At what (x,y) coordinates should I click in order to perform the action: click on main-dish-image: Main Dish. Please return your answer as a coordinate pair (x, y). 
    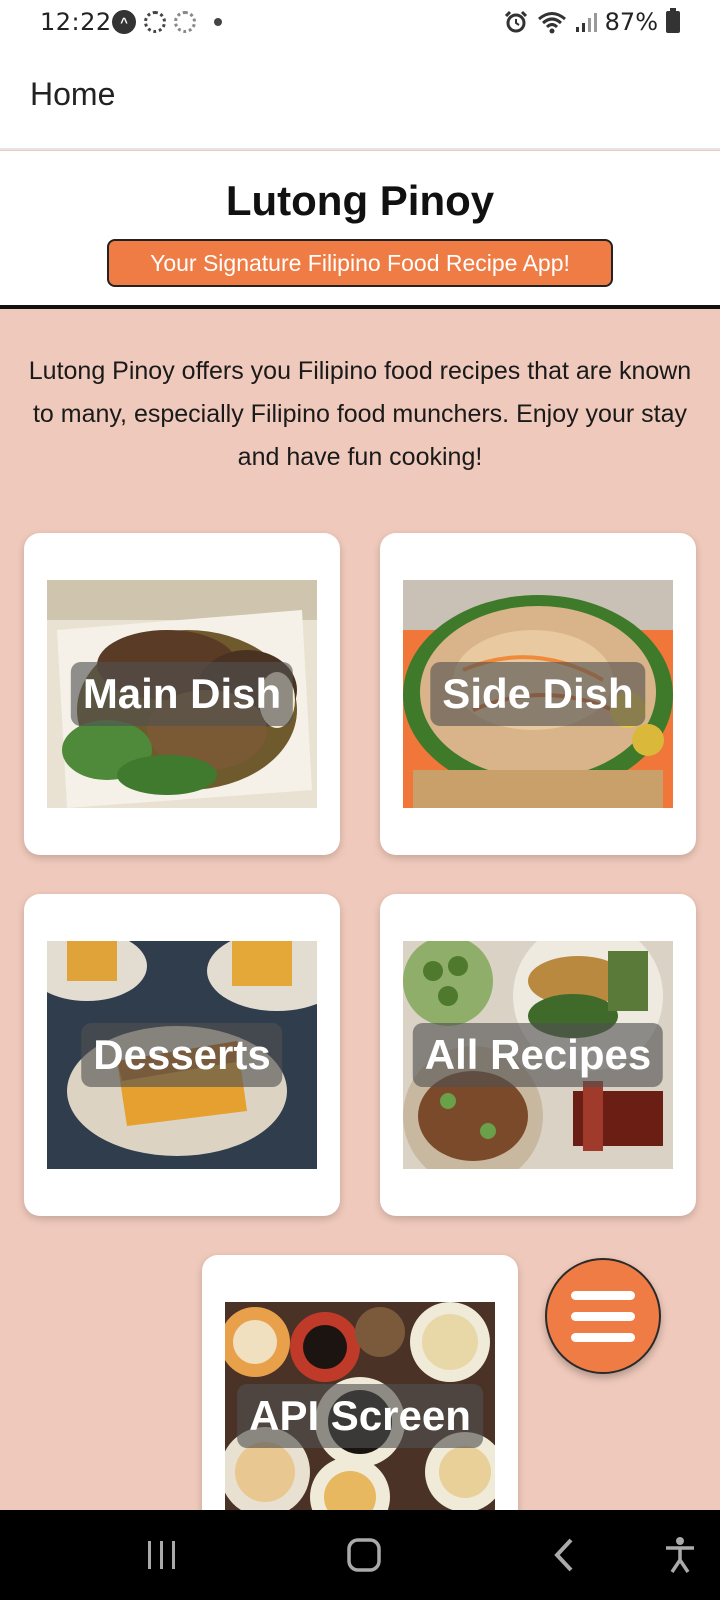
    Looking at the image, I should click on (182, 694).